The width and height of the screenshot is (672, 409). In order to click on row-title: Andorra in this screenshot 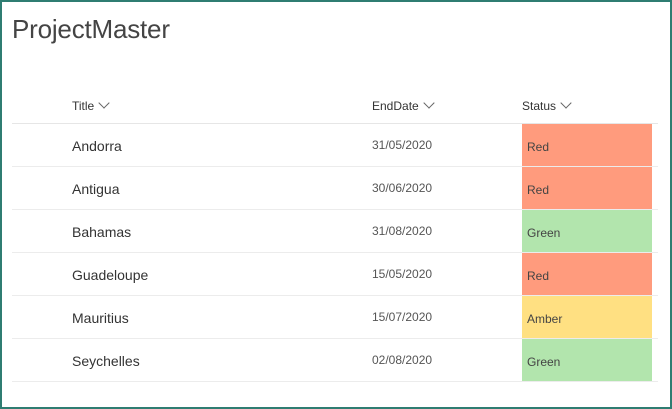, I will do `click(97, 146)`.